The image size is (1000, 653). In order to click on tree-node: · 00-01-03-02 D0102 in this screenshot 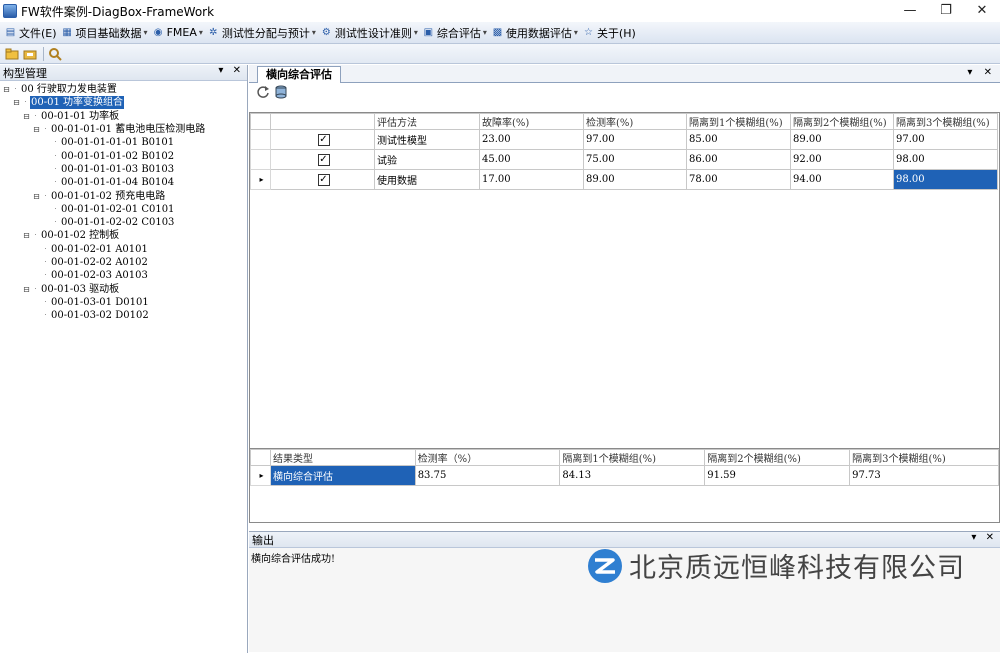, I will do `click(124, 315)`.